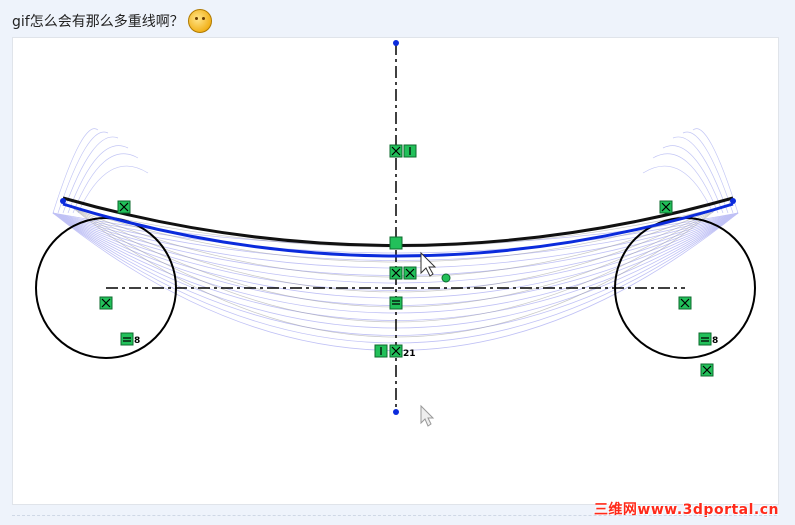 The width and height of the screenshot is (795, 525). I want to click on thinking-face-icon, so click(199, 21).